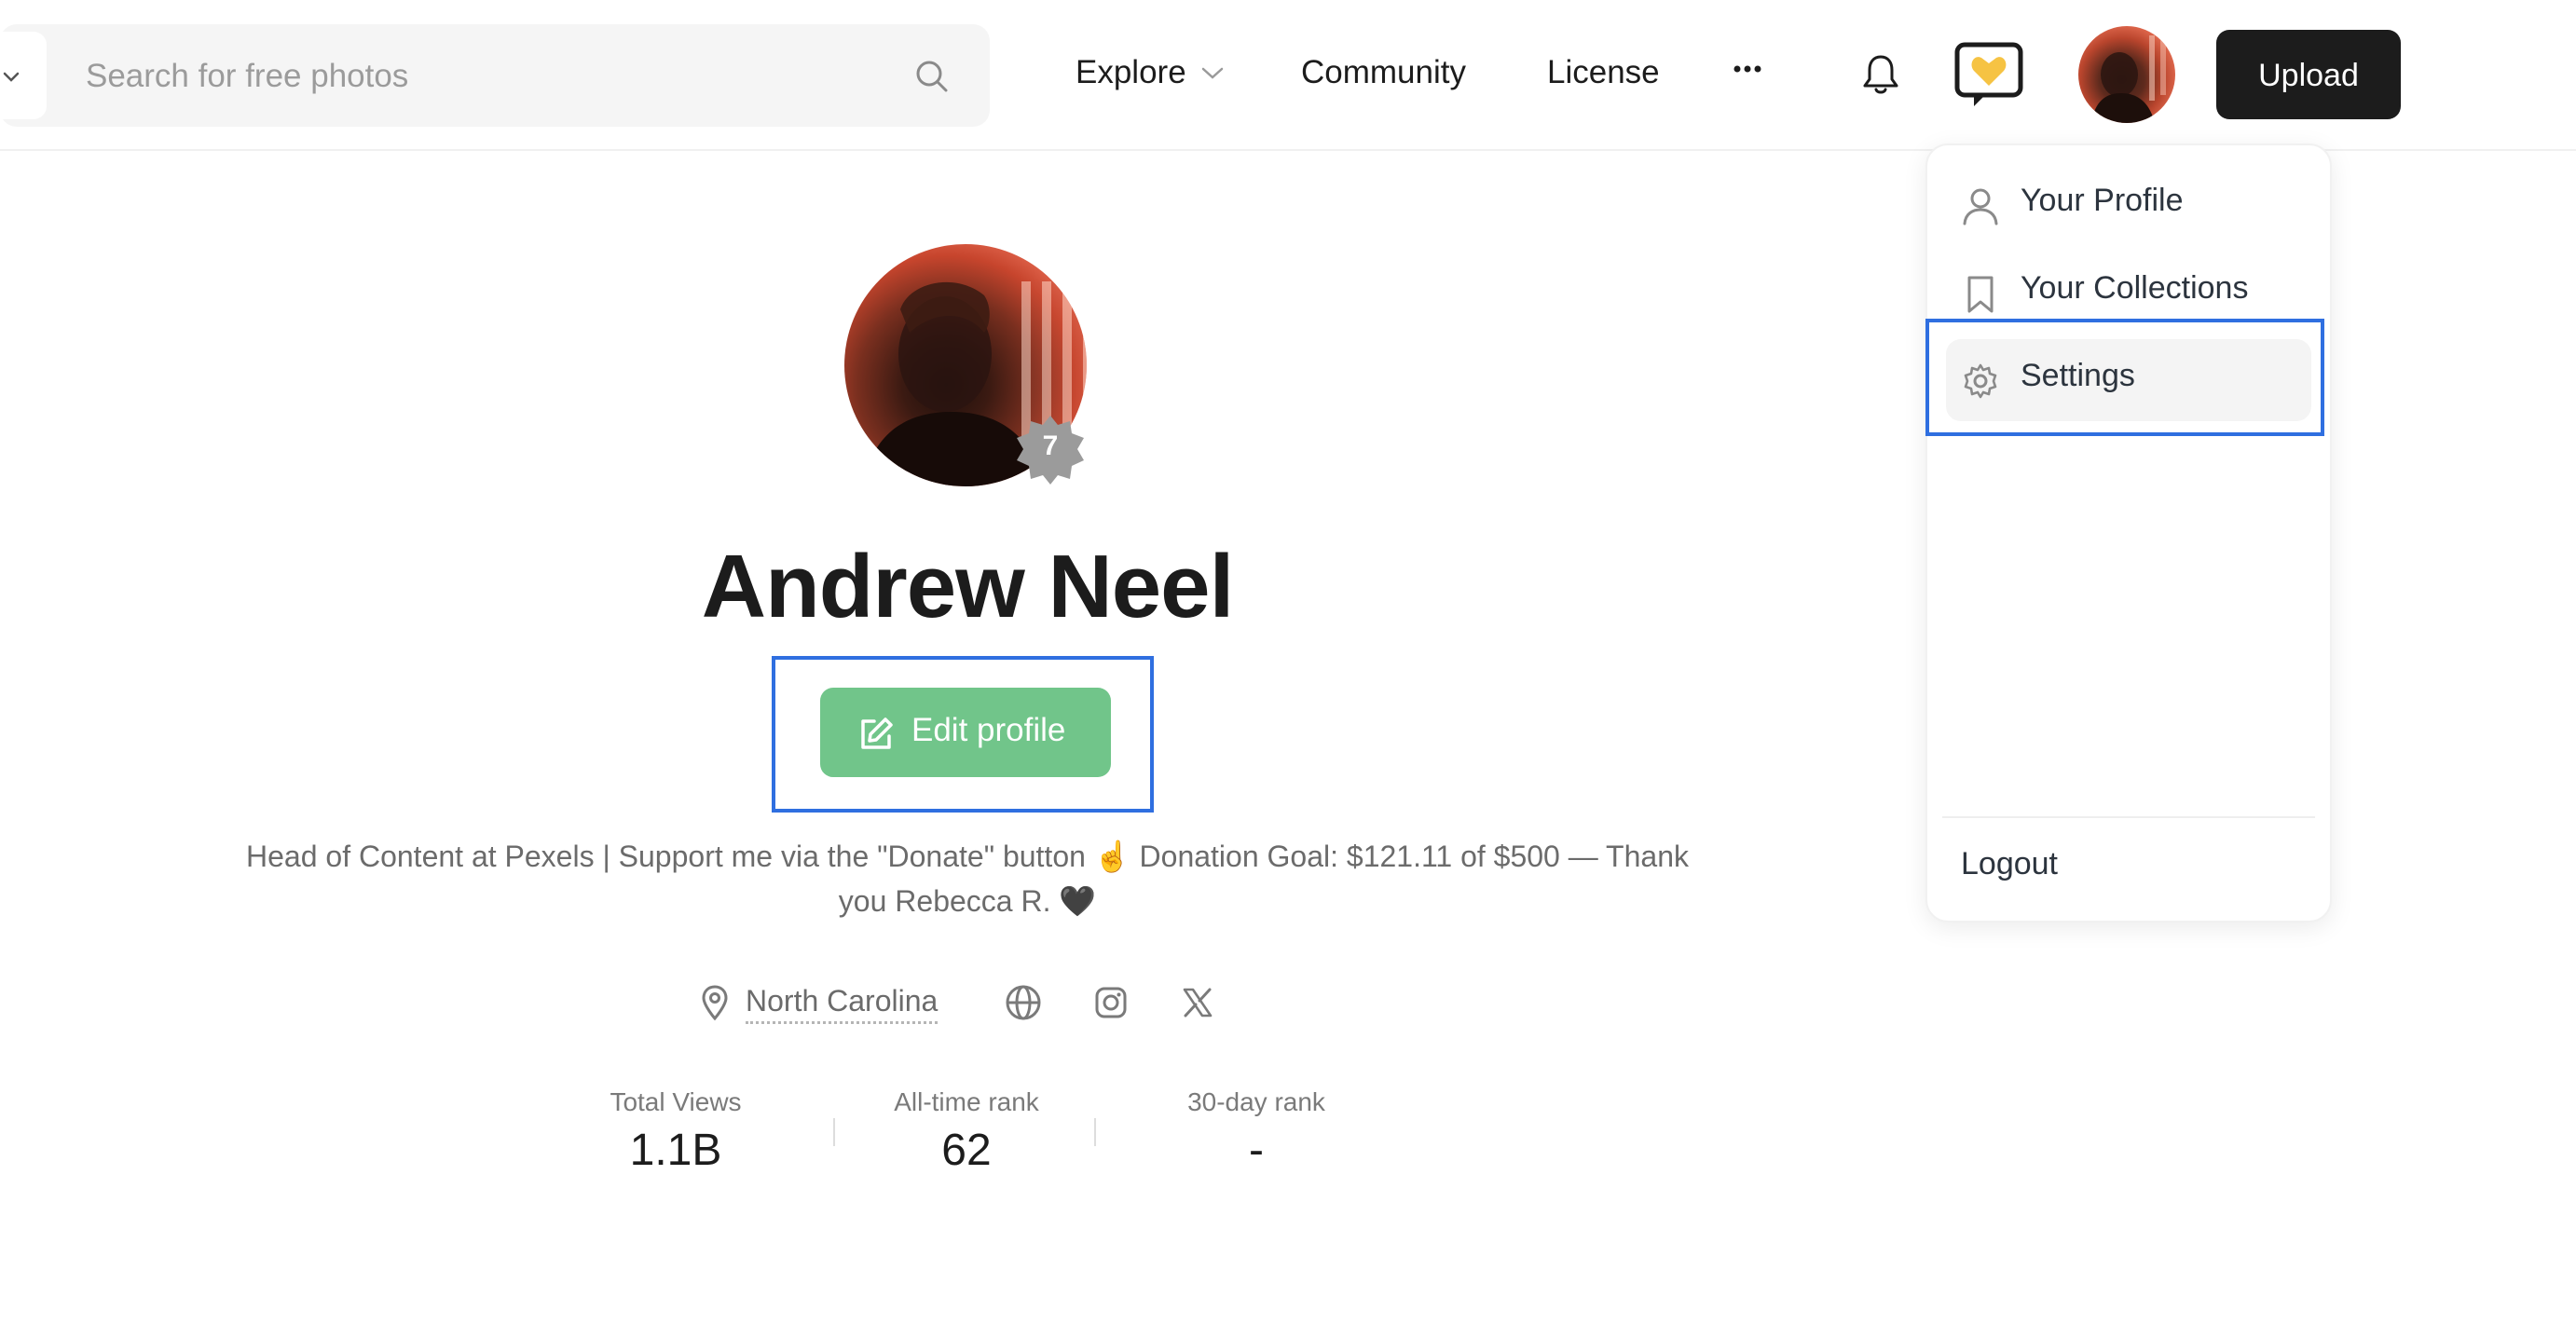  Describe the element at coordinates (2128, 817) in the screenshot. I see `menu-divider` at that location.